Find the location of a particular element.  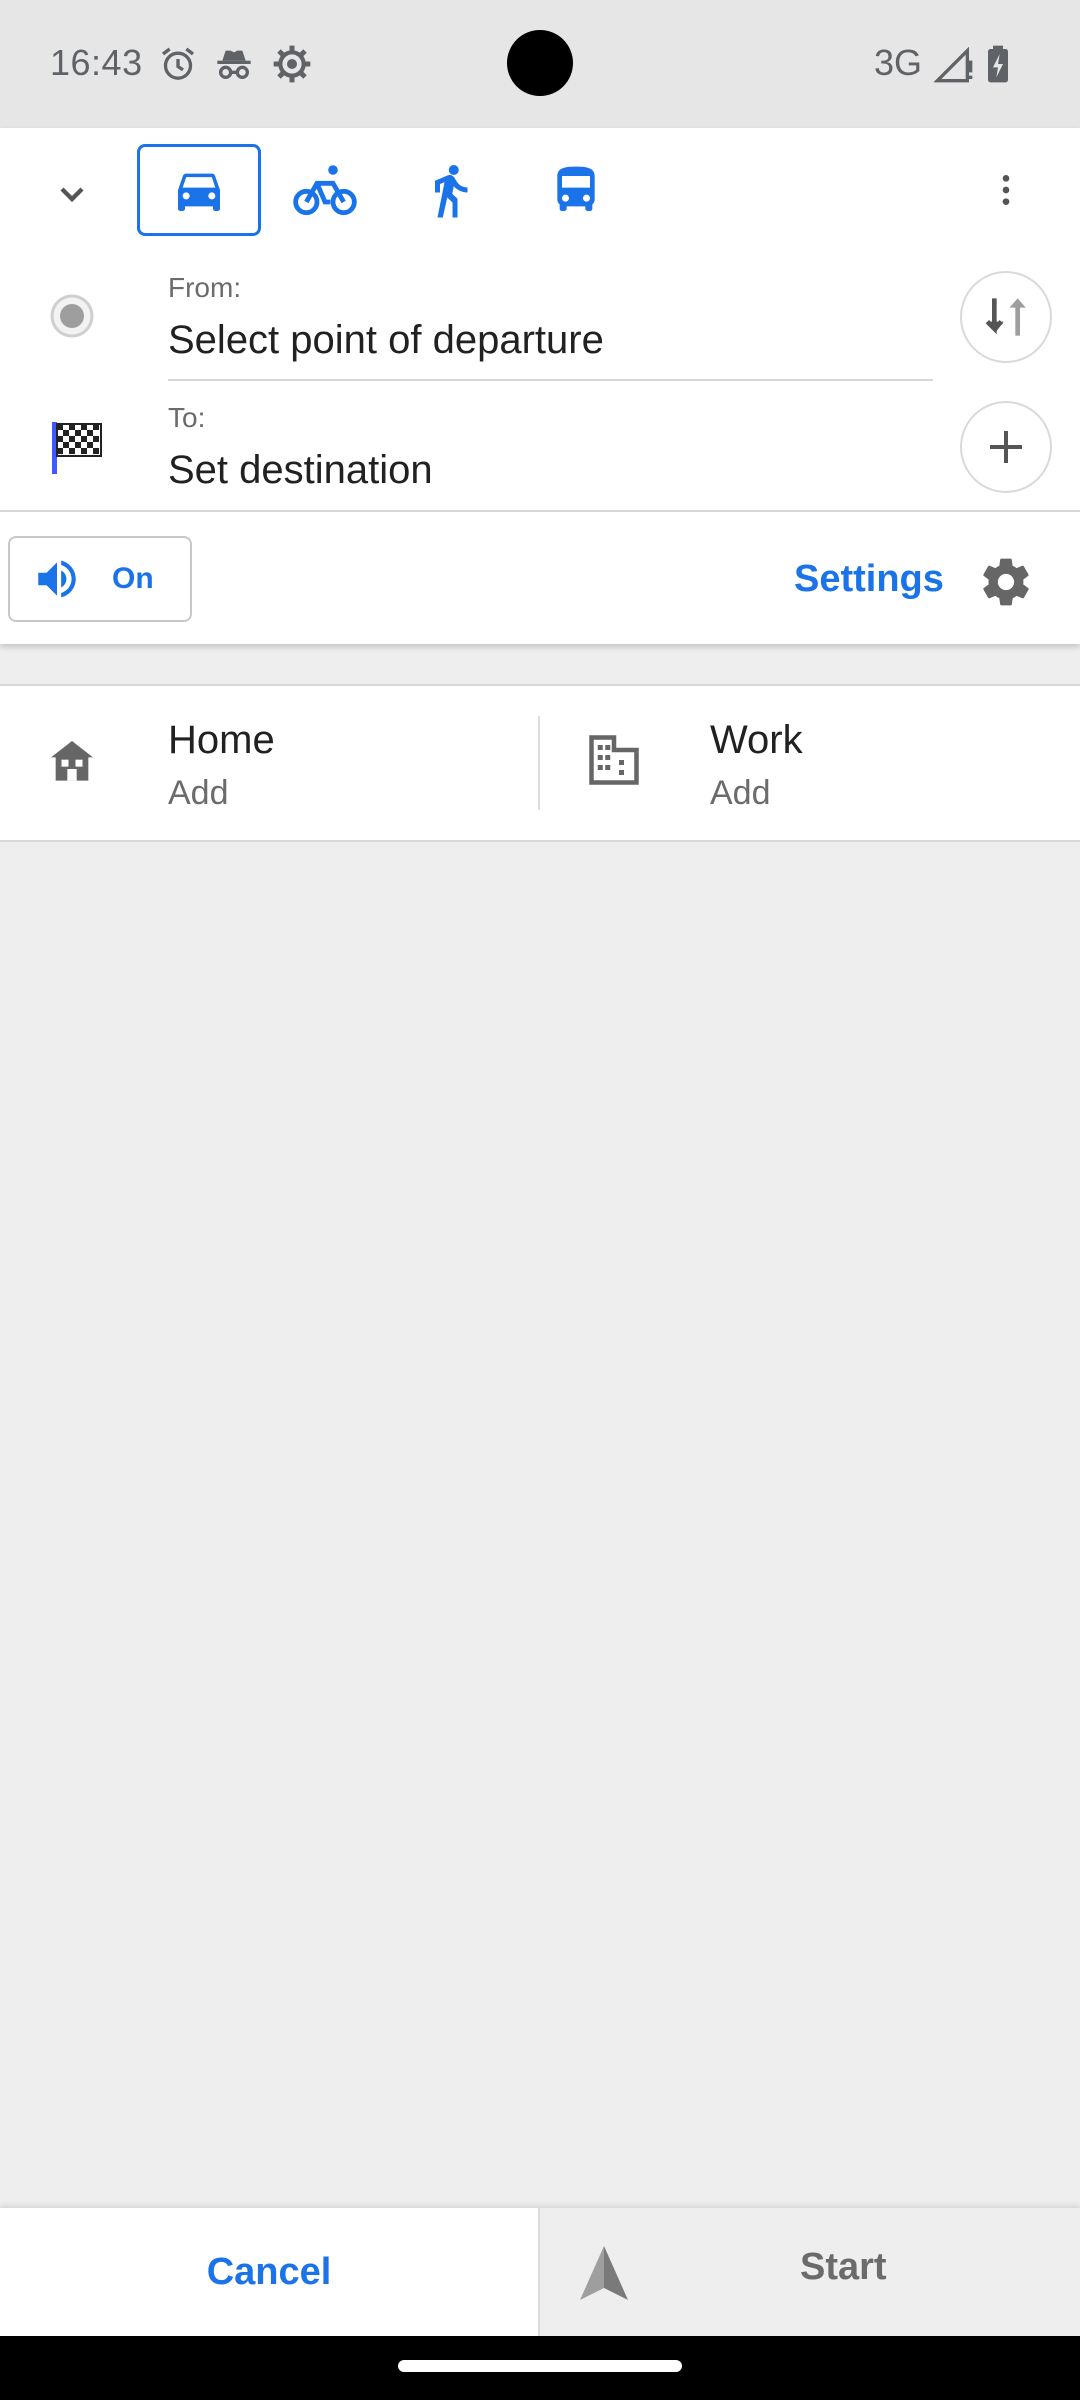

gear-icon is located at coordinates (1006, 582).